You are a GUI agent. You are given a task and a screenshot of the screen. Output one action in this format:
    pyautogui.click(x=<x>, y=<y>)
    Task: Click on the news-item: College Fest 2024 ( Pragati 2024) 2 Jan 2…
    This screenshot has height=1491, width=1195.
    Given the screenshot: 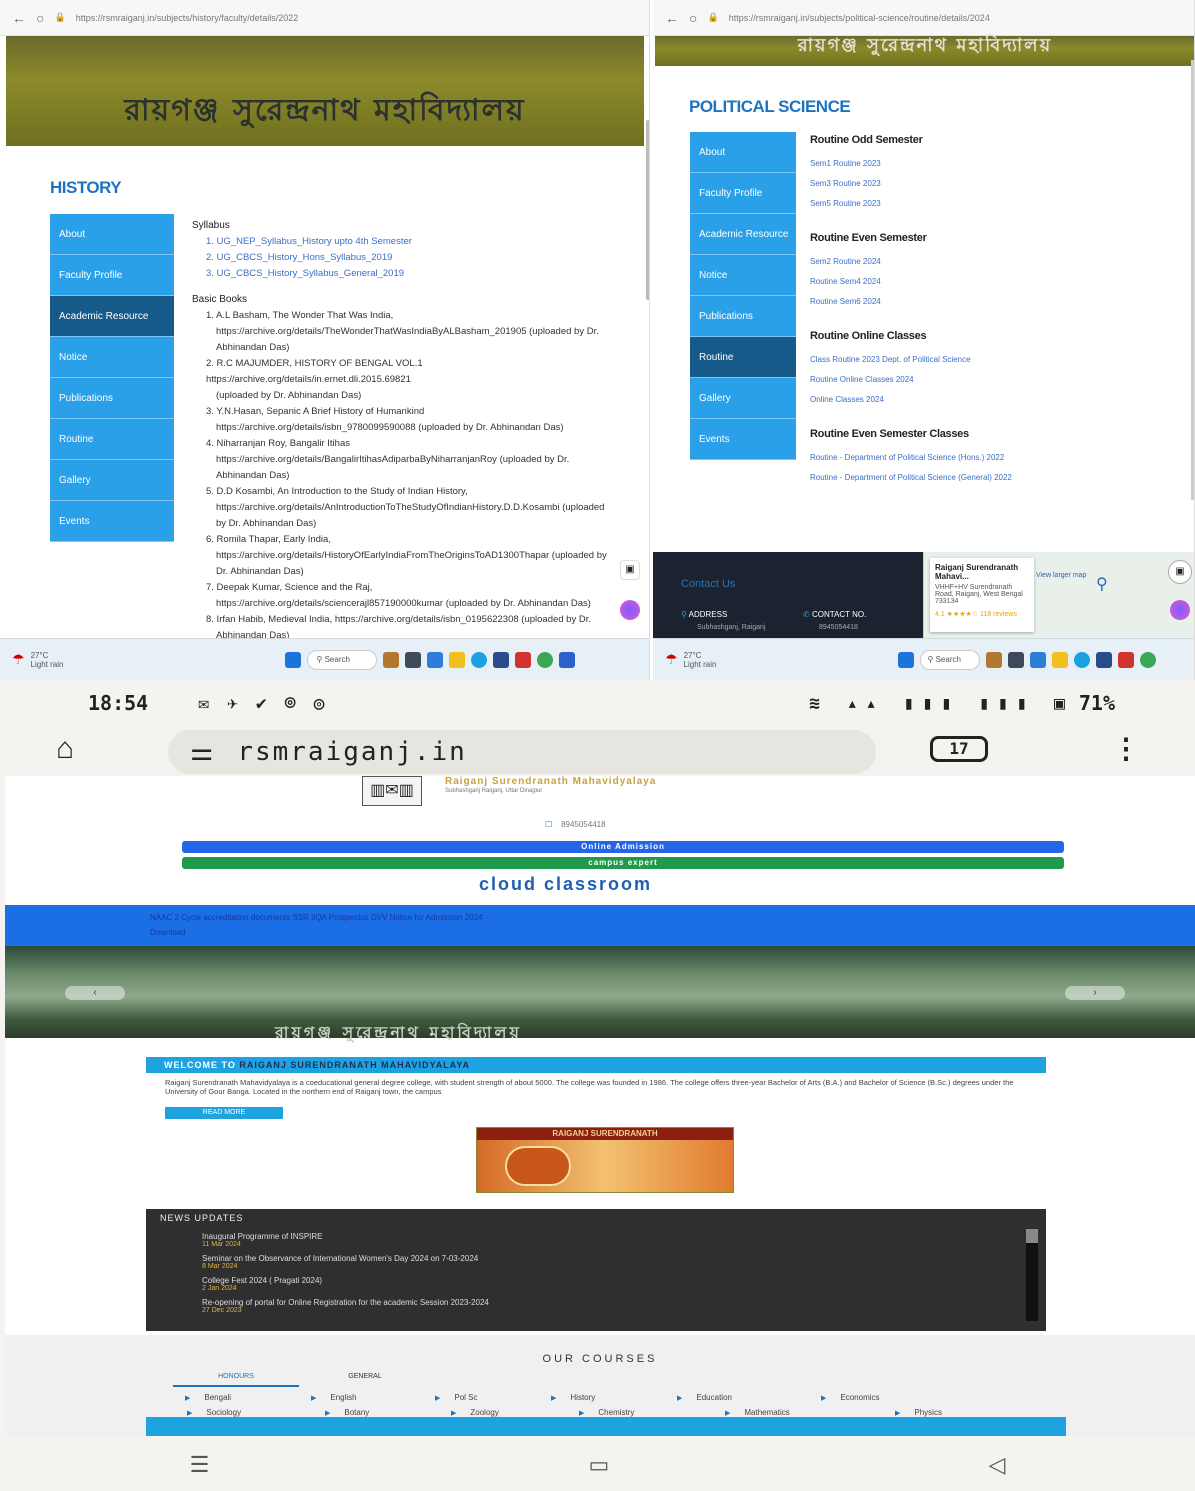 What is the action you would take?
    pyautogui.click(x=262, y=1285)
    